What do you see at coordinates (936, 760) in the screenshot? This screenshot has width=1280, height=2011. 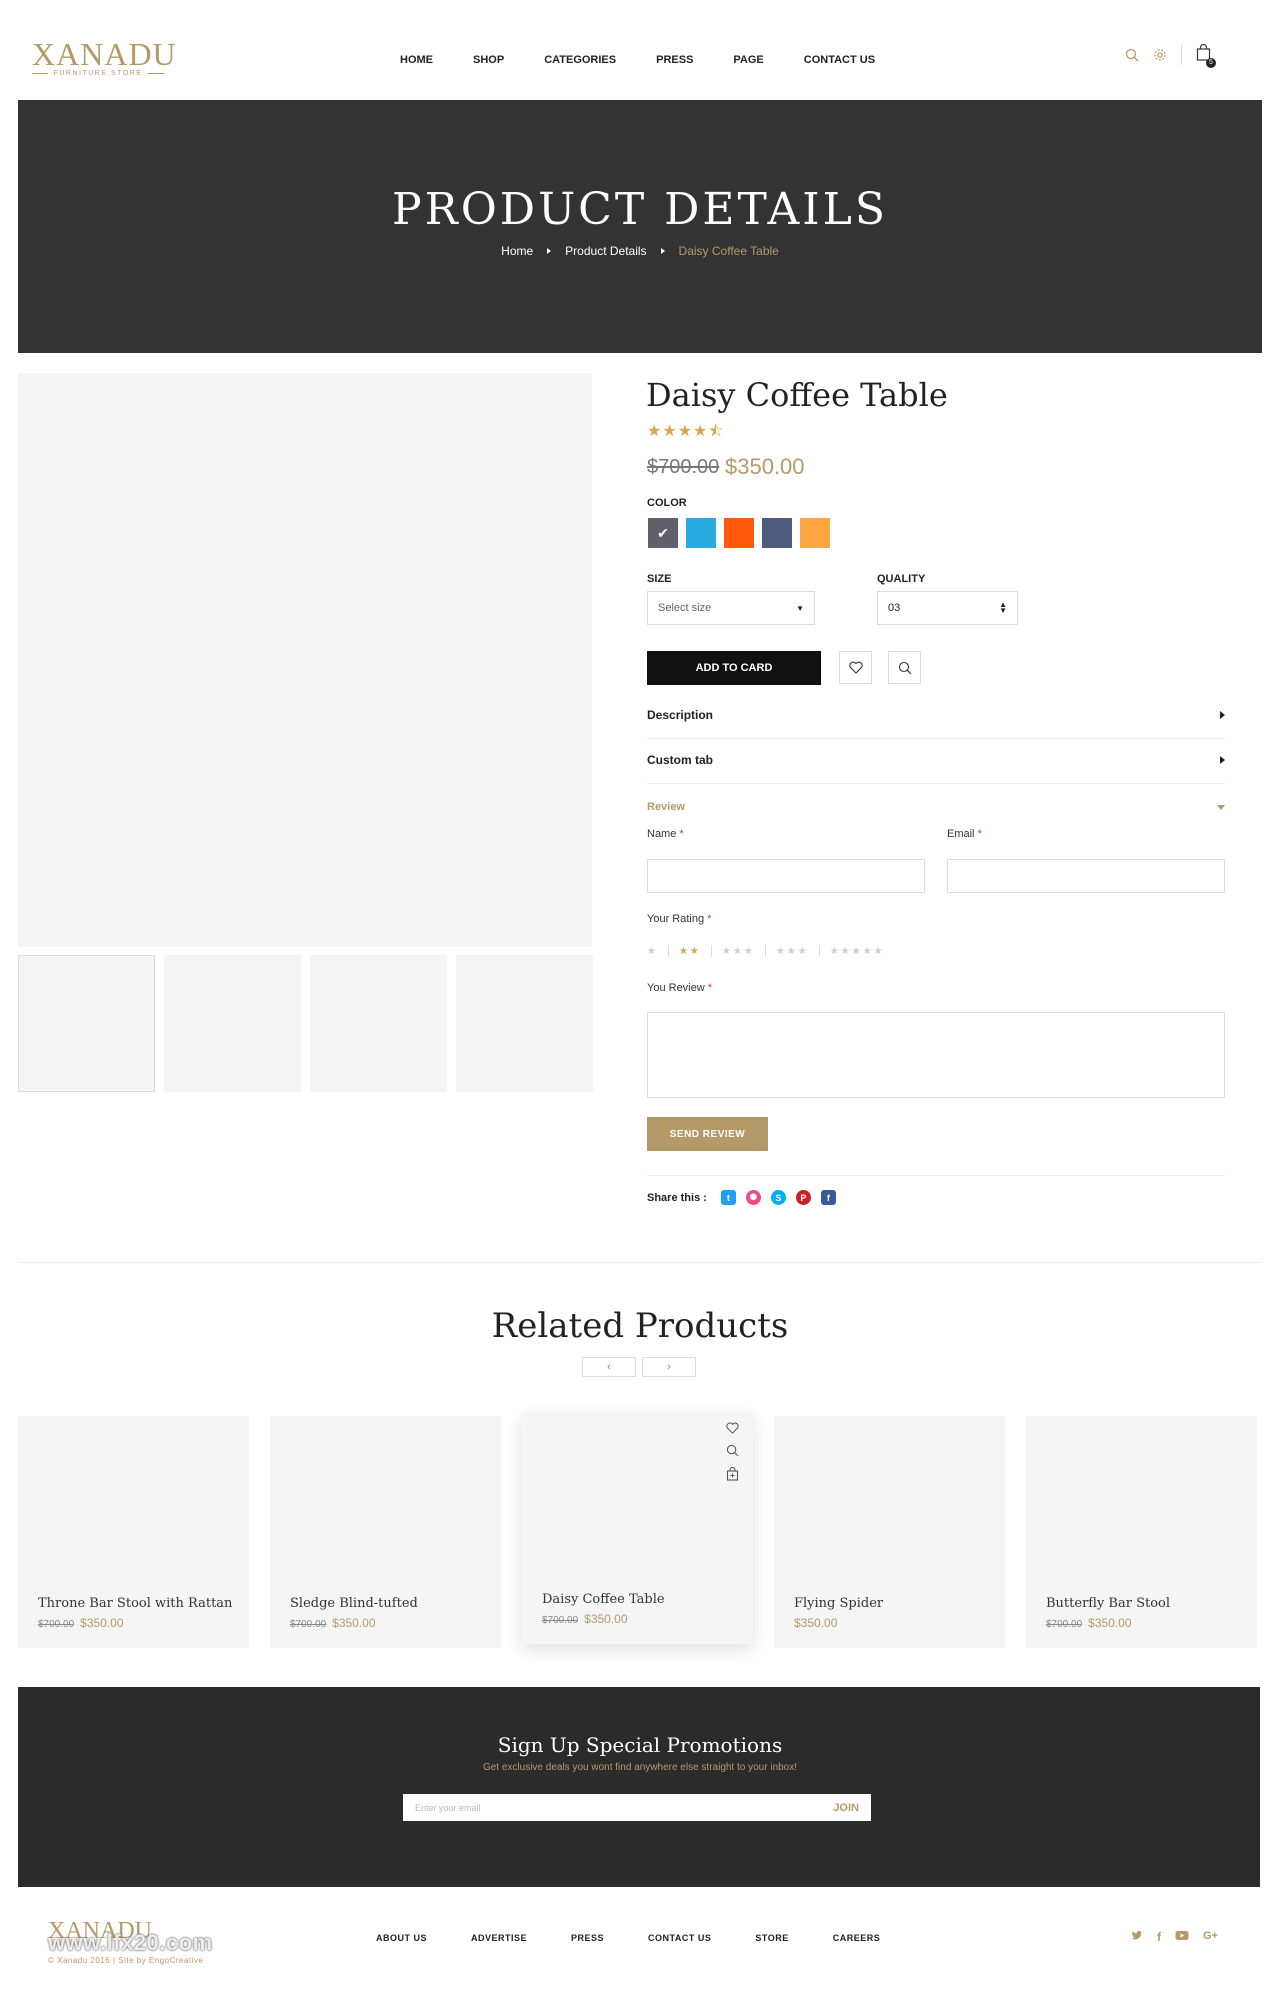 I see `tab-custom: Custom tab` at bounding box center [936, 760].